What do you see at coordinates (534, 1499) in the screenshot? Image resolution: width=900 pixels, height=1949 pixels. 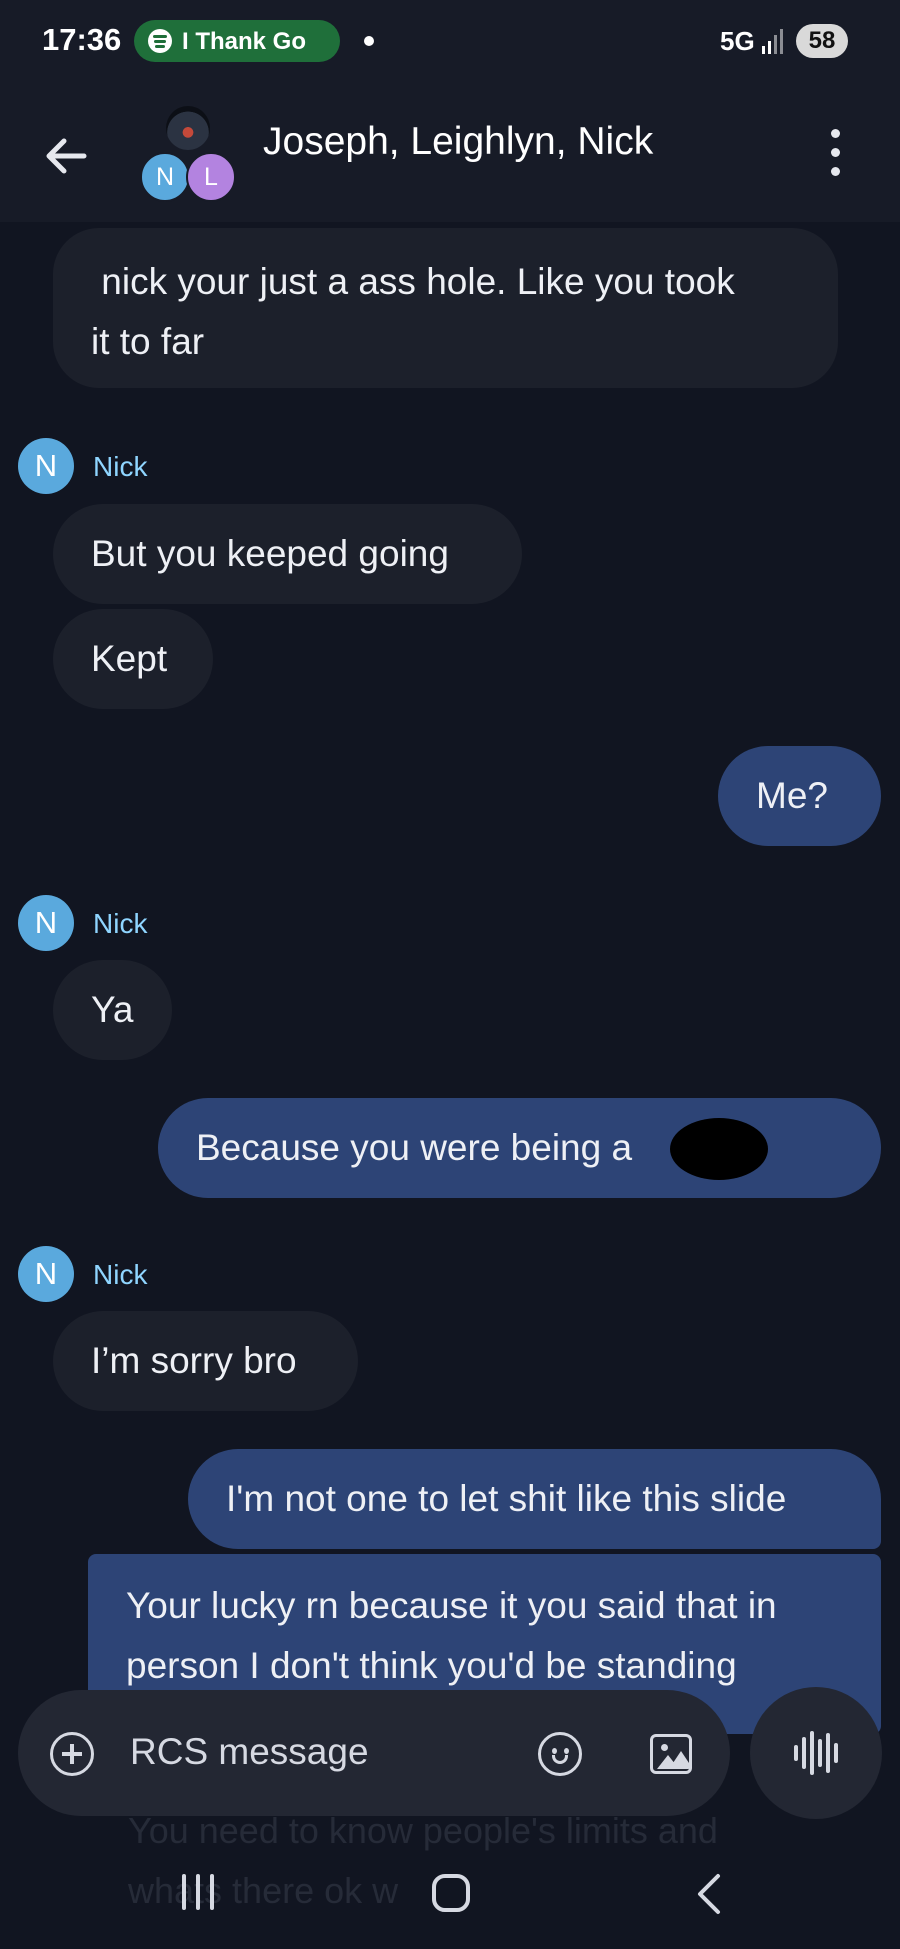 I see `message-bubble-outgoing: I'm not one to let shit like this slide` at bounding box center [534, 1499].